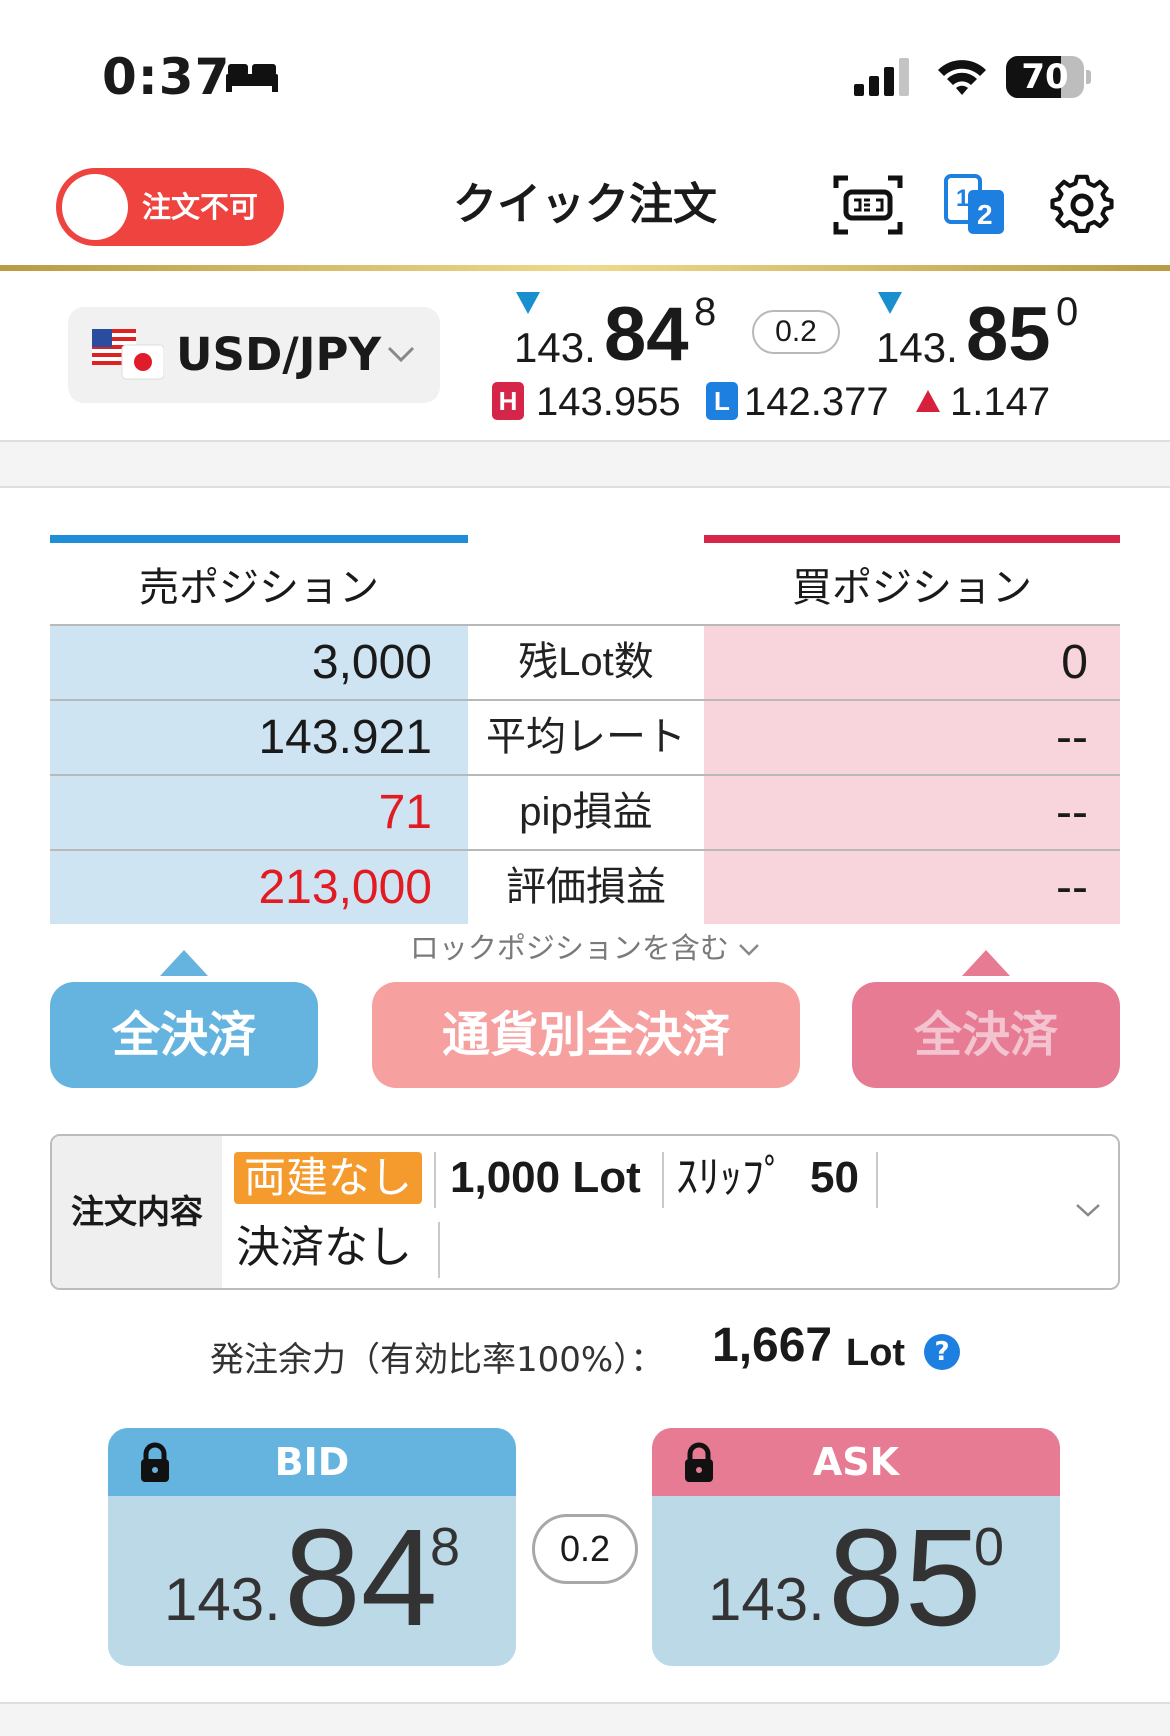 The image size is (1170, 1736). I want to click on row-label: 残Lot数, so click(586, 662).